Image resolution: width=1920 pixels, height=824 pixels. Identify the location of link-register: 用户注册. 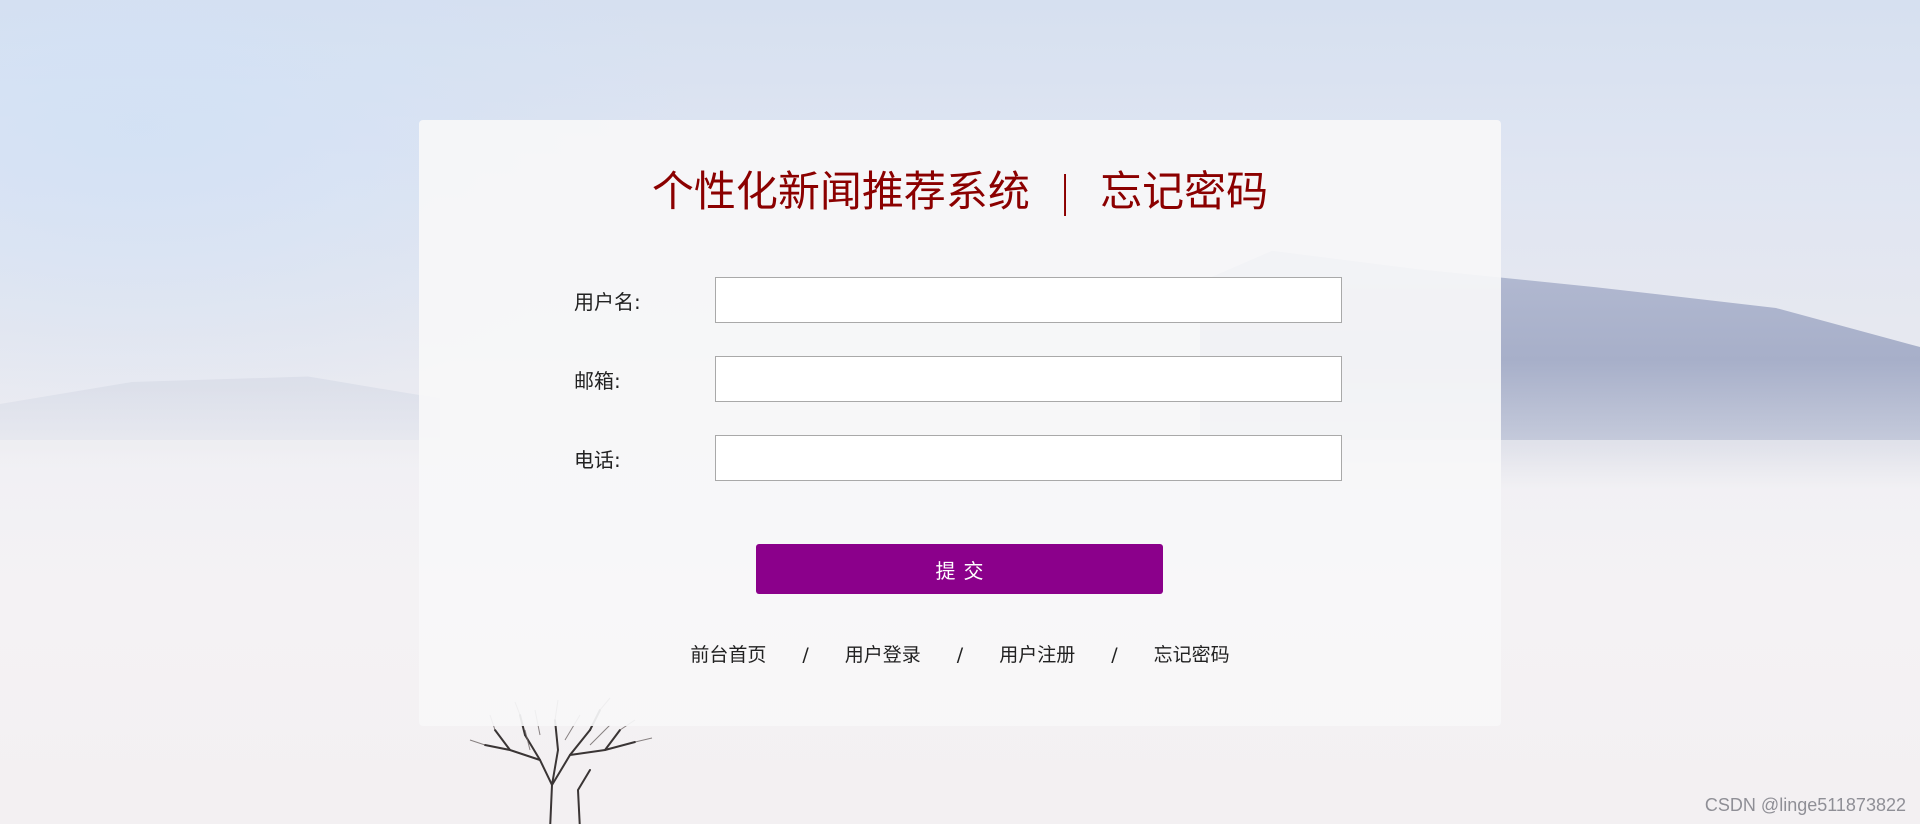
(1037, 655).